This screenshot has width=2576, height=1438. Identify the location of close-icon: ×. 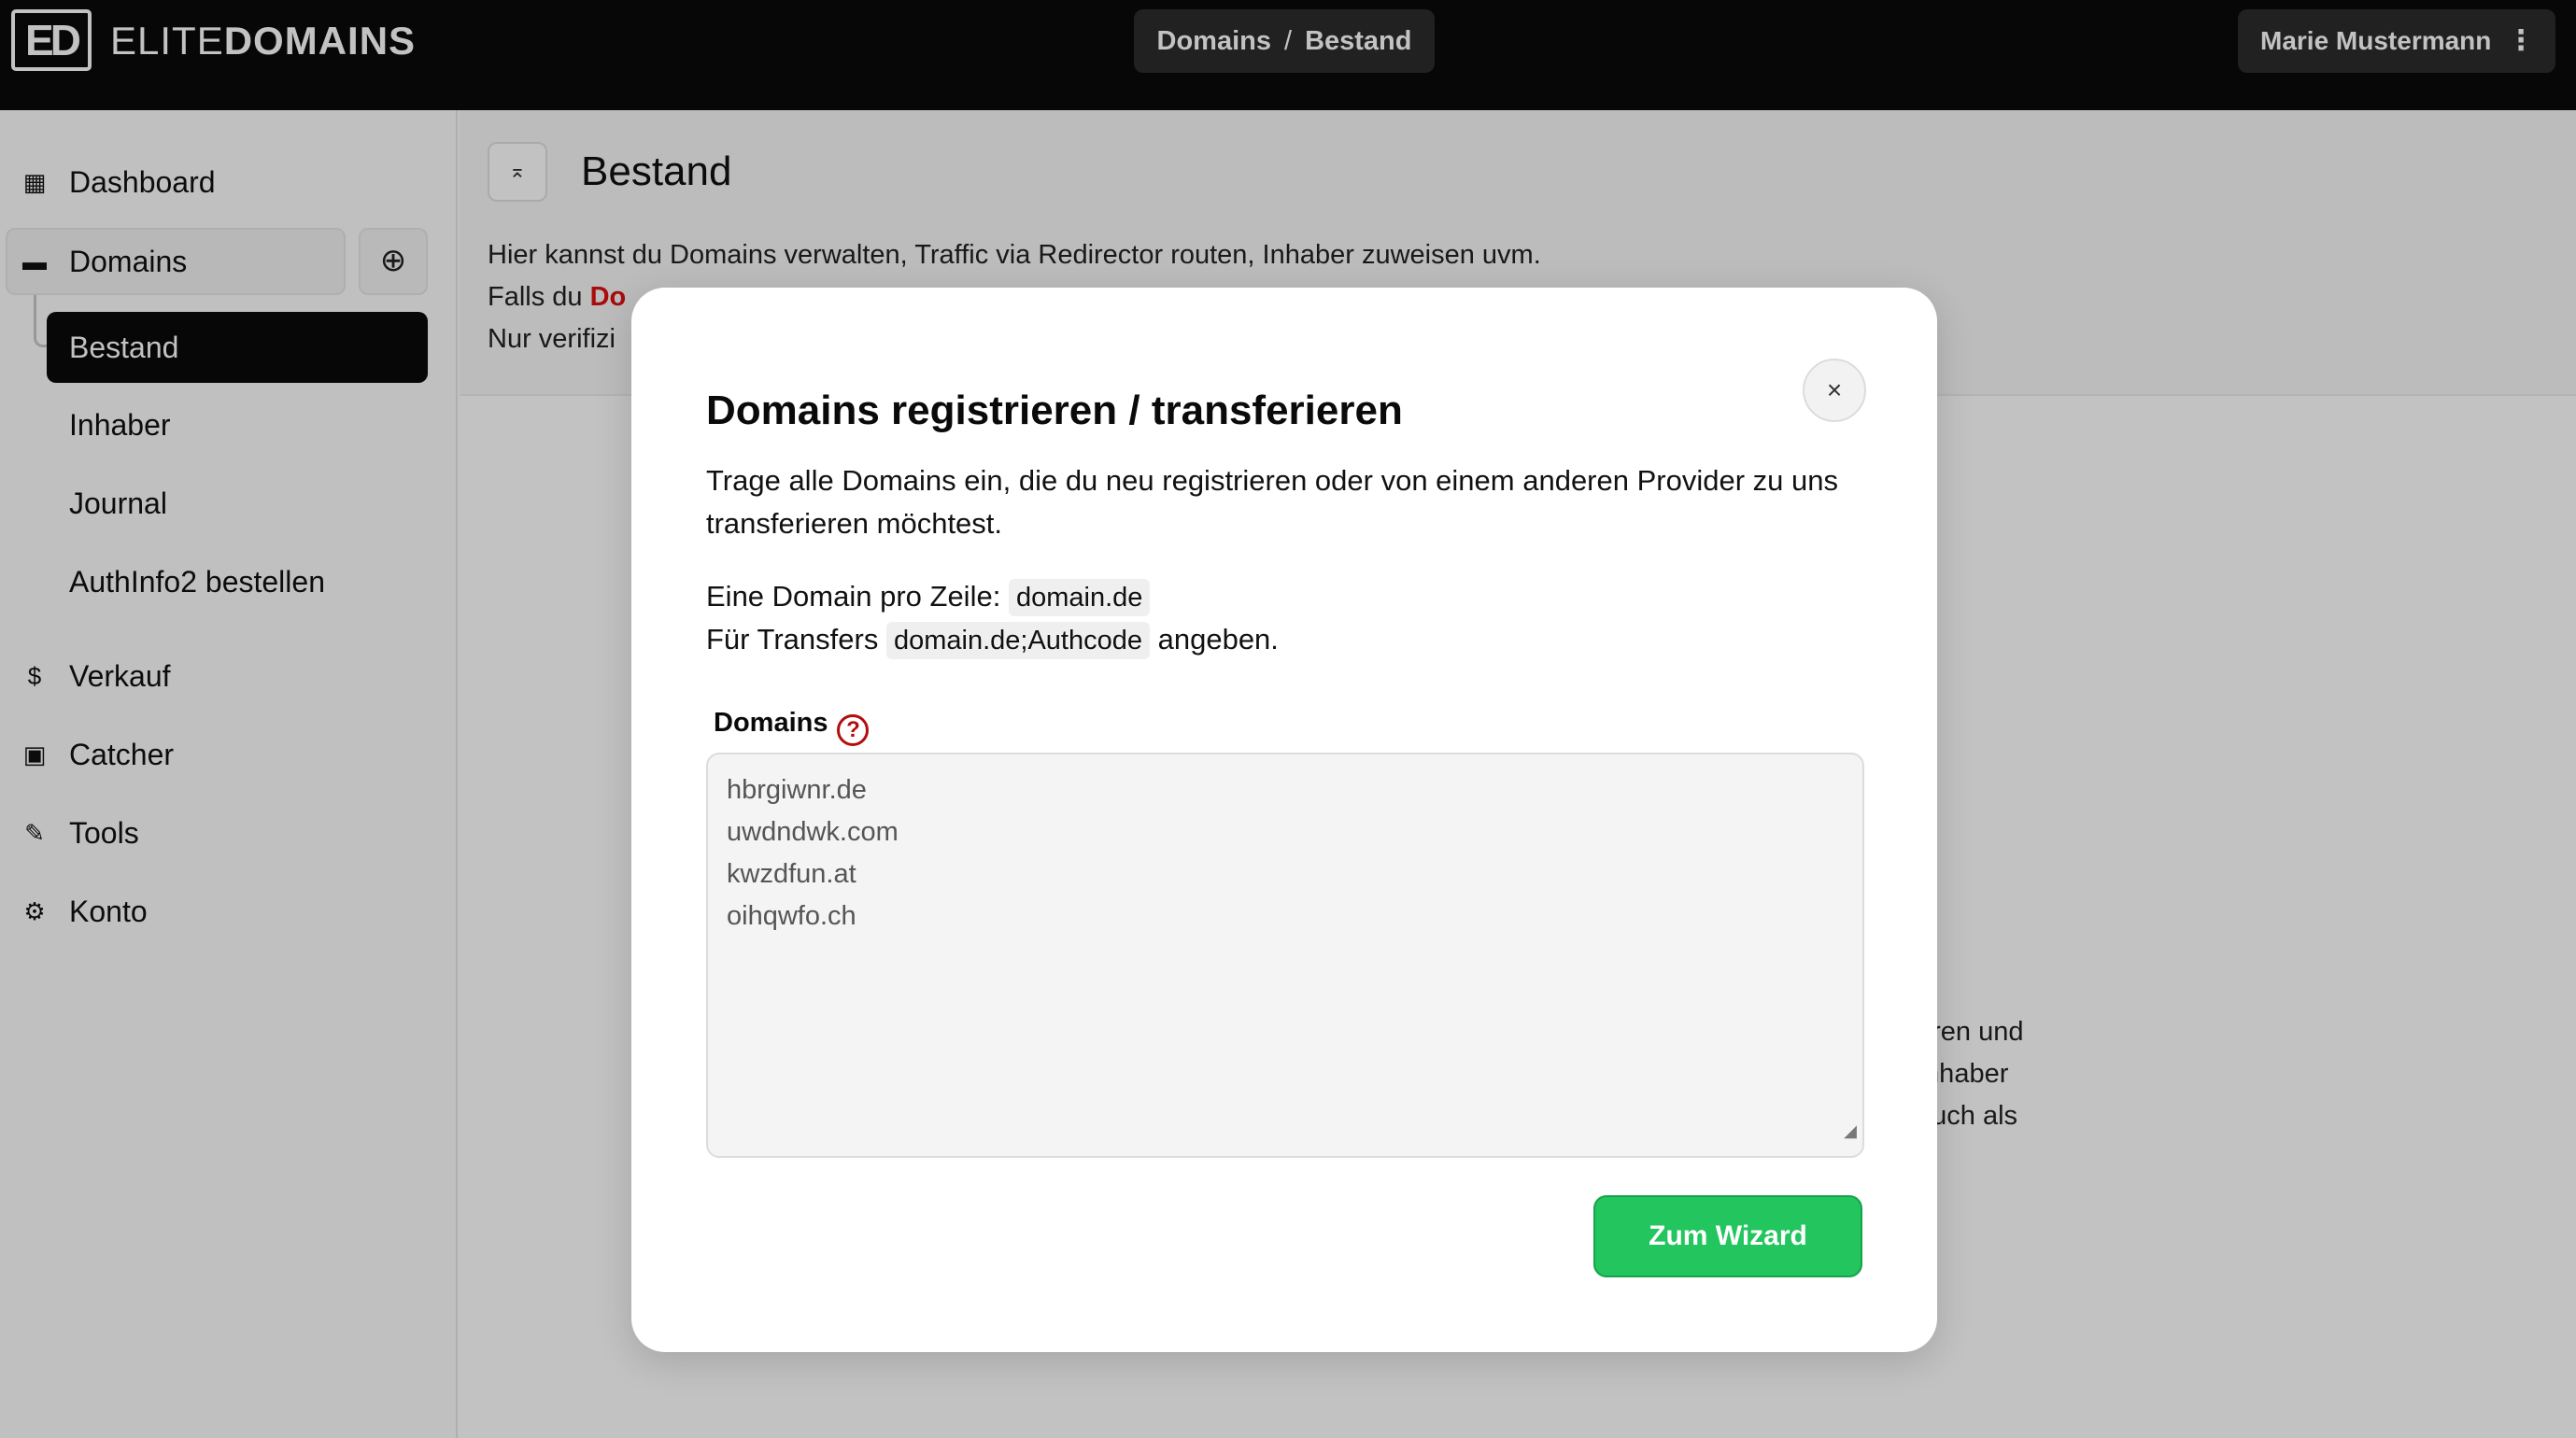
(1834, 389).